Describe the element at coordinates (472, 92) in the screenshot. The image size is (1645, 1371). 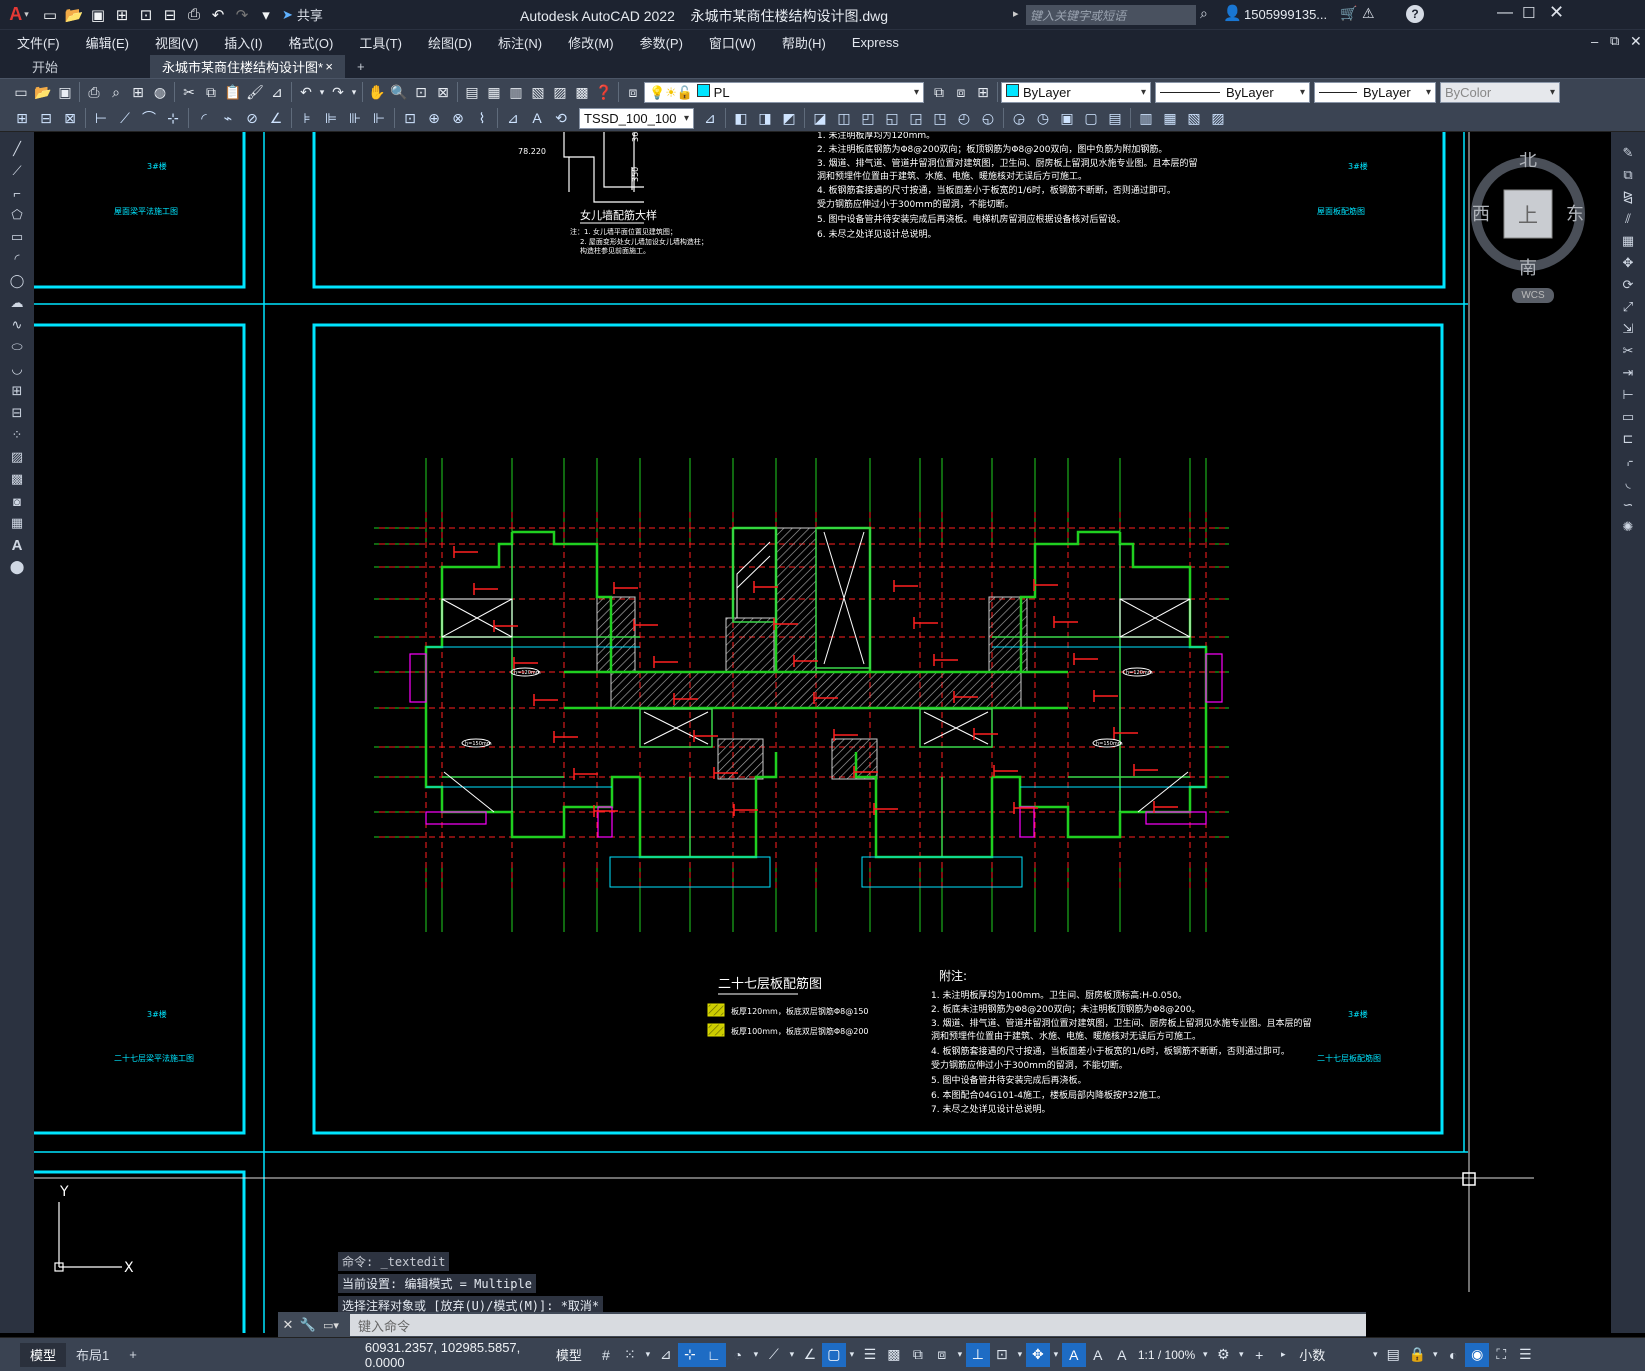
I see `properties-icon: ▤` at that location.